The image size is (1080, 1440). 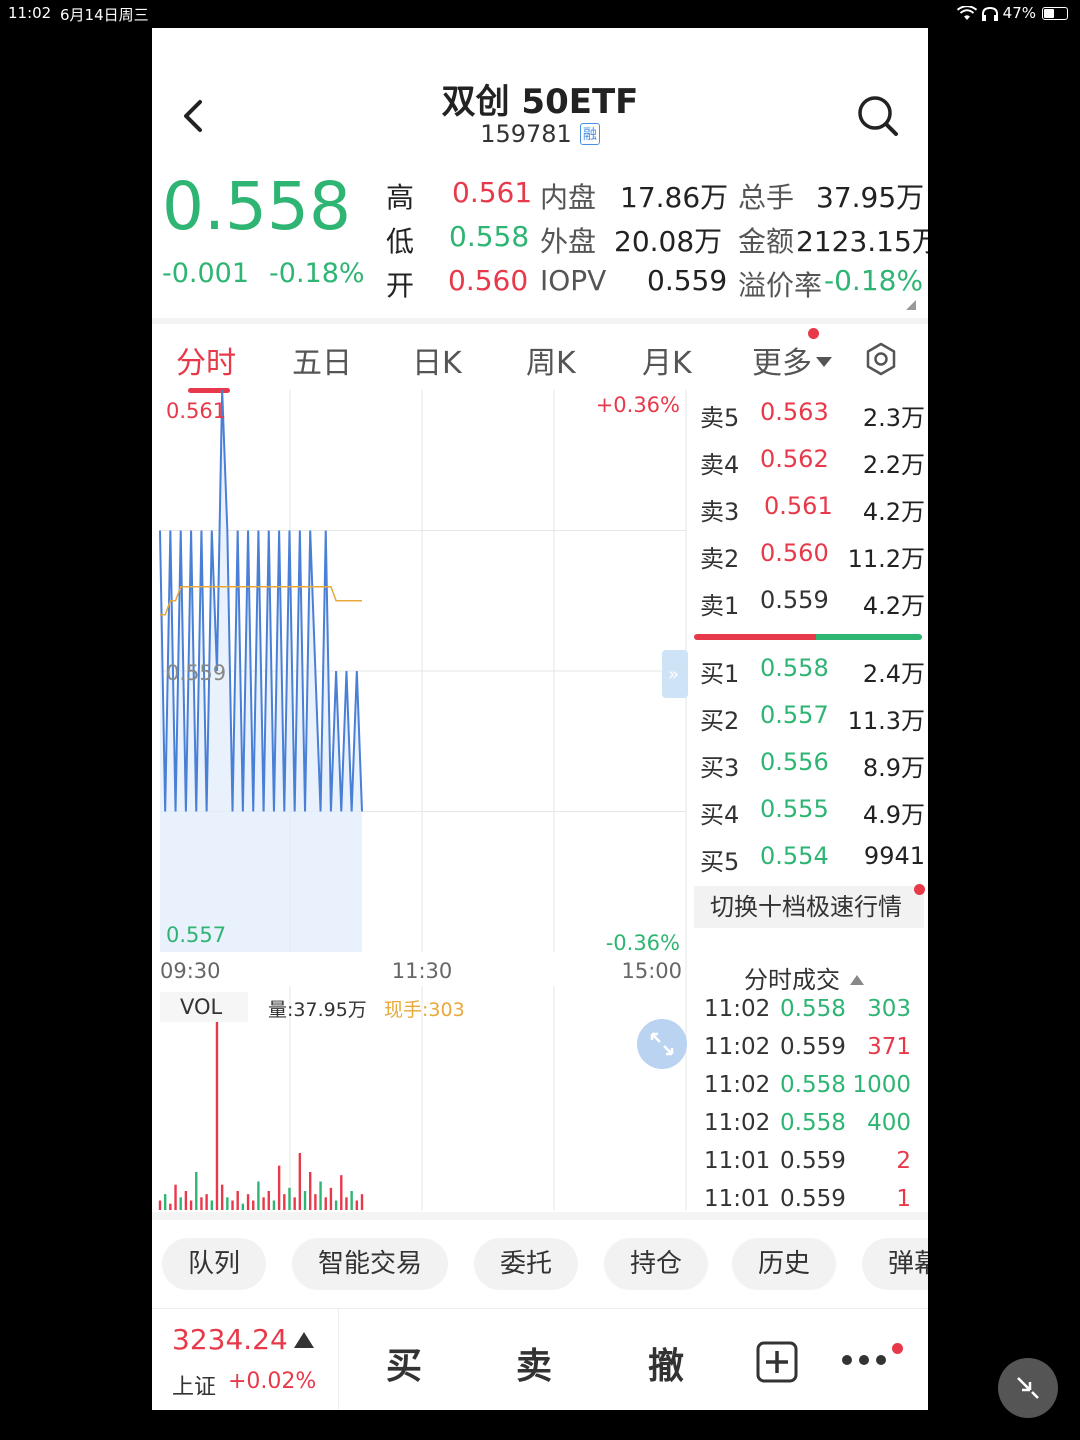 I want to click on page-title: 双创 50ETF, so click(x=540, y=102).